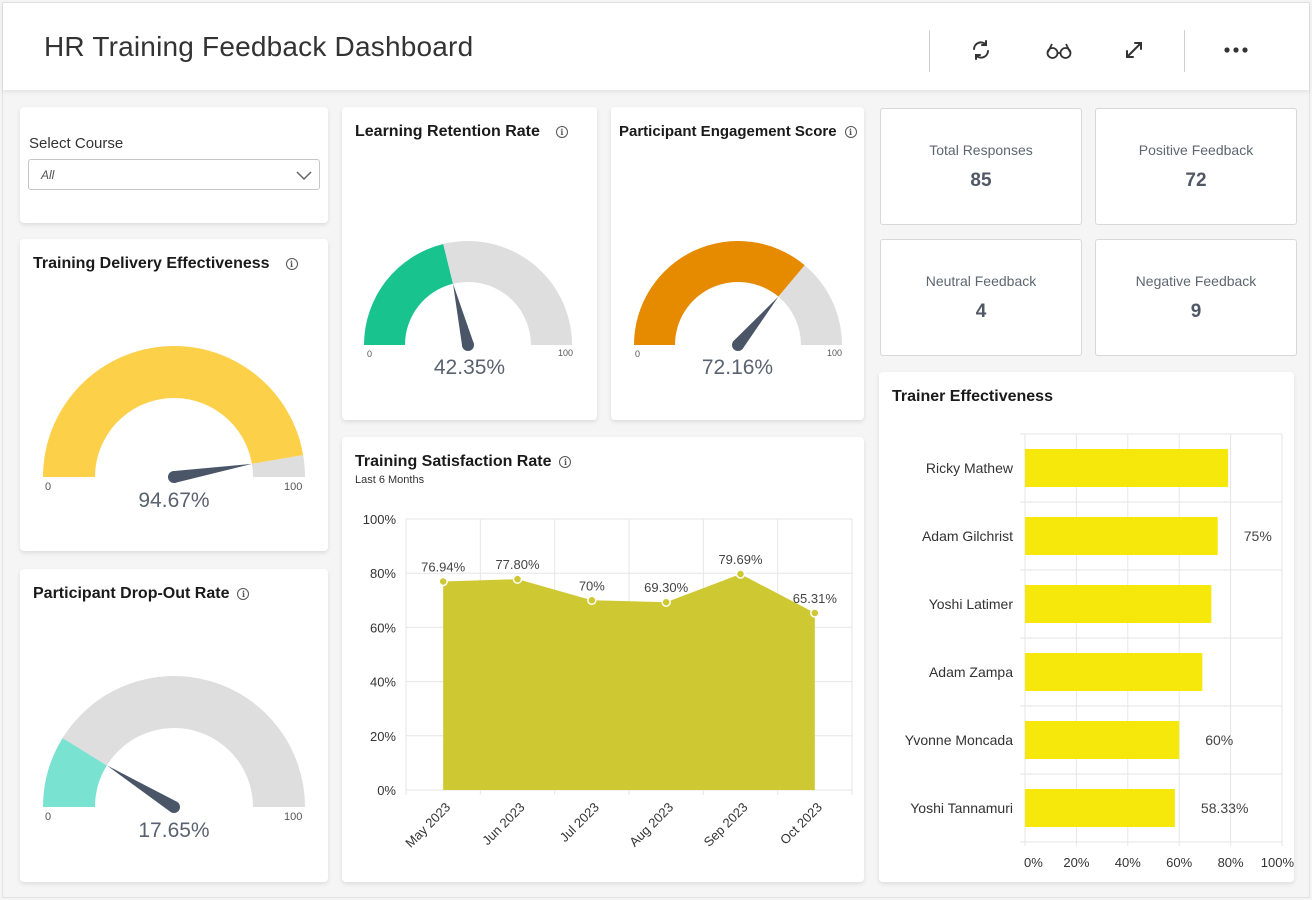 This screenshot has width=1312, height=900. What do you see at coordinates (517, 564) in the screenshot?
I see `data-label: 77.80%` at bounding box center [517, 564].